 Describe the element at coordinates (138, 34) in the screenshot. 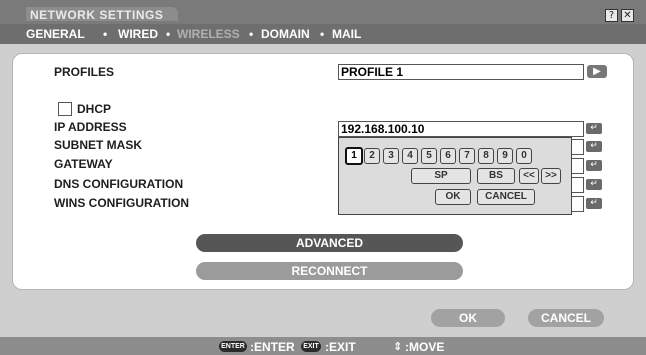

I see `tab-wired: WIRED` at that location.